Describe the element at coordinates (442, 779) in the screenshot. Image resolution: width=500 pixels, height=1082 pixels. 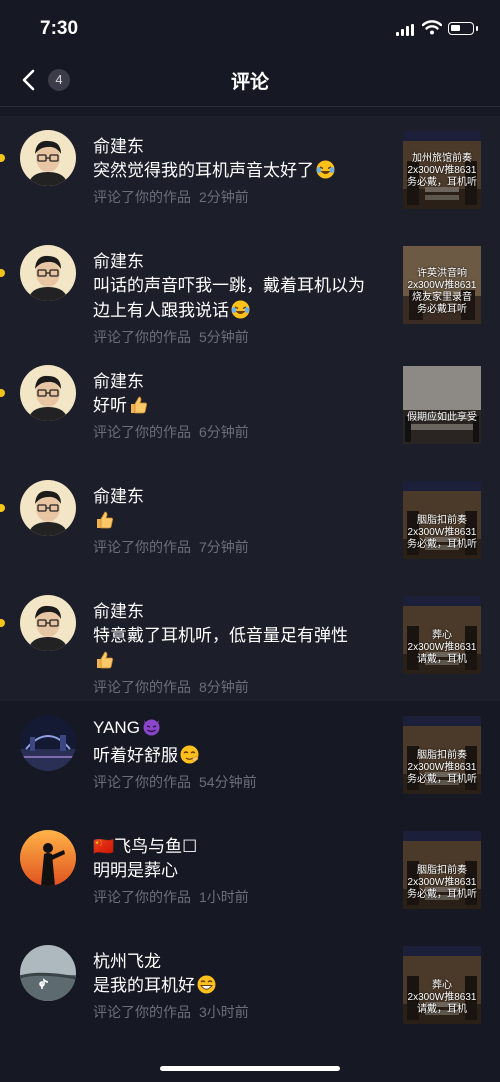
I see `thumbnail-caption-line: 务必戴，耳机听` at that location.